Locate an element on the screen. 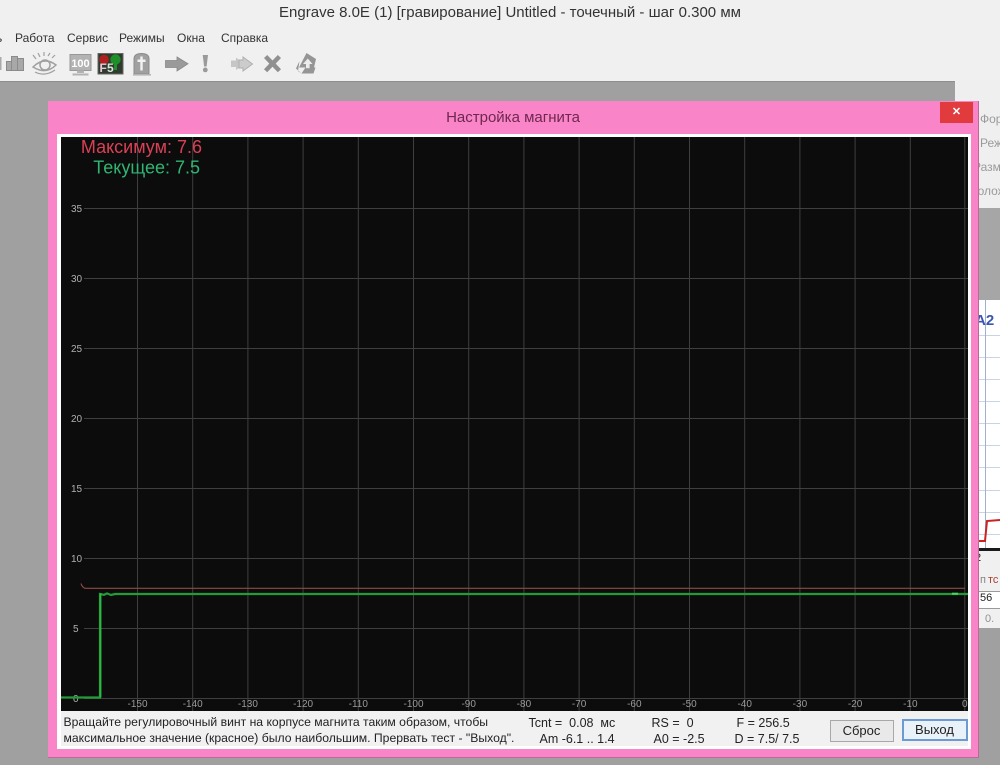  svg-text: 100 is located at coordinates (80, 64).